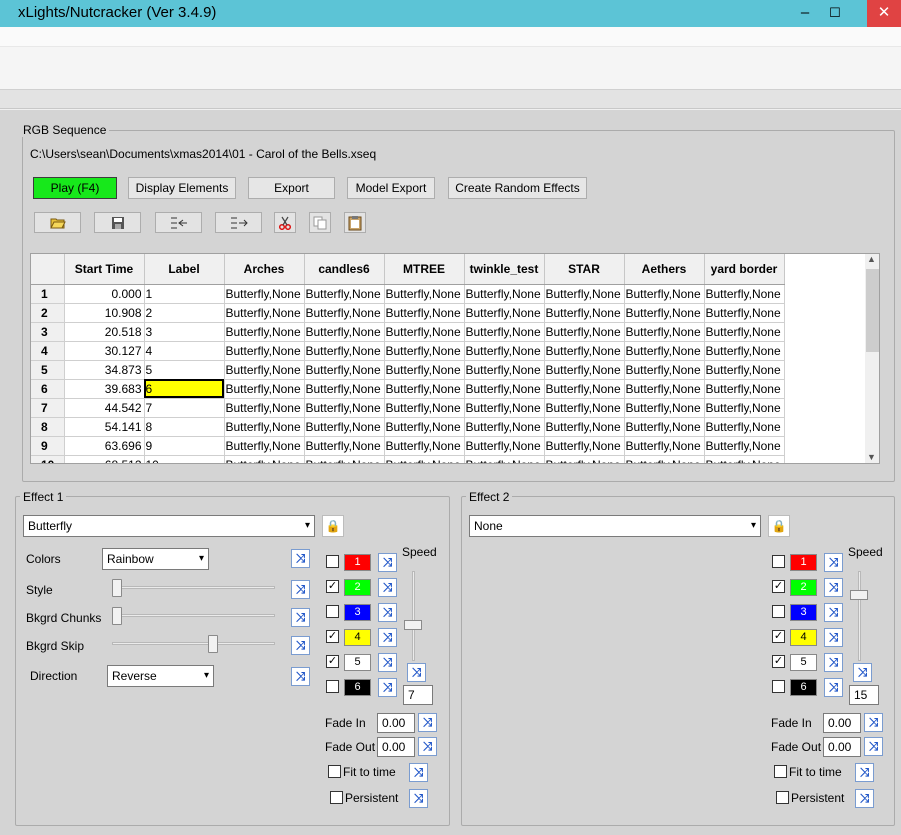 This screenshot has width=901, height=835. Describe the element at coordinates (104, 313) in the screenshot. I see `start-time-cell: 10.908` at that location.